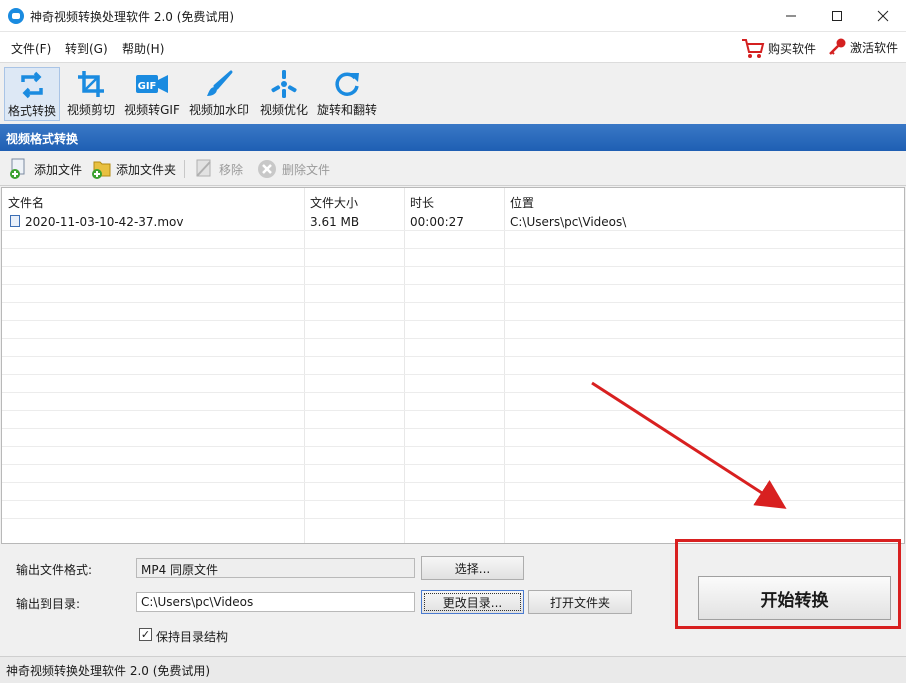 Image resolution: width=906 pixels, height=683 pixels. What do you see at coordinates (306, 169) in the screenshot?
I see `delete-file-label: 删除文件` at bounding box center [306, 169].